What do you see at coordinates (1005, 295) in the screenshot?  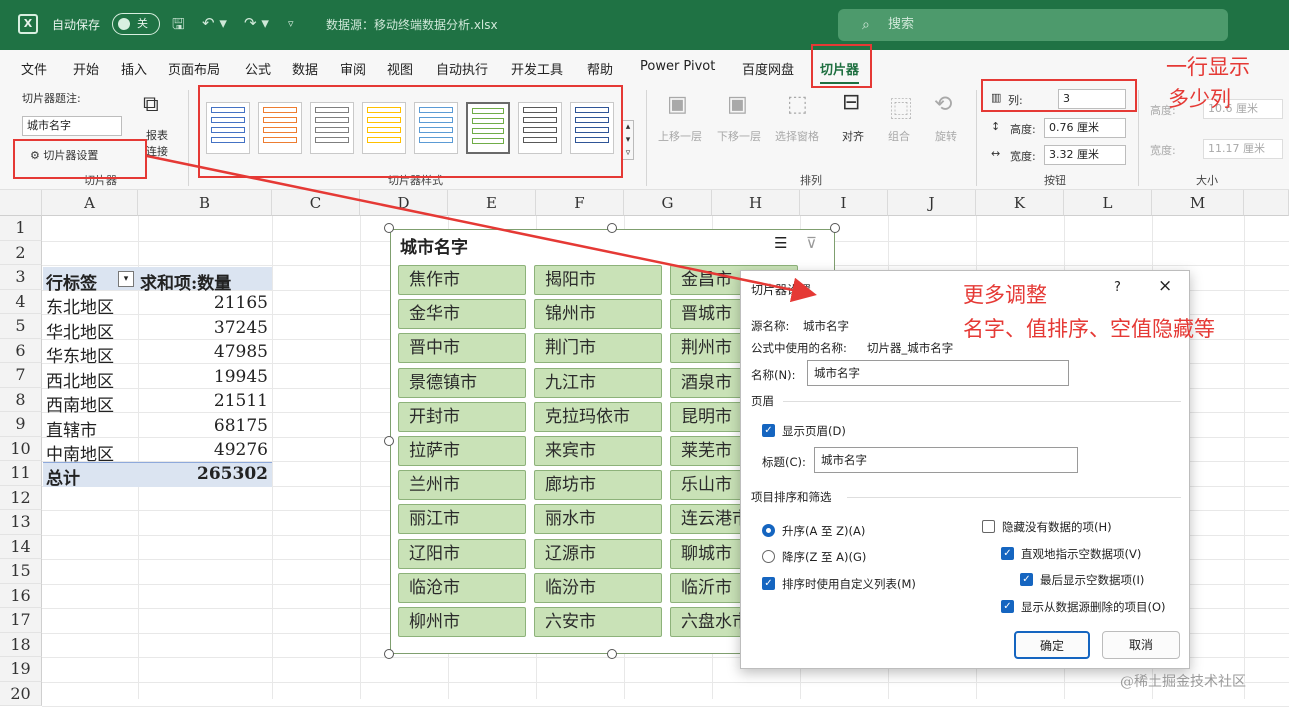 I see `dialog-annotation-line-1: 更多调整` at bounding box center [1005, 295].